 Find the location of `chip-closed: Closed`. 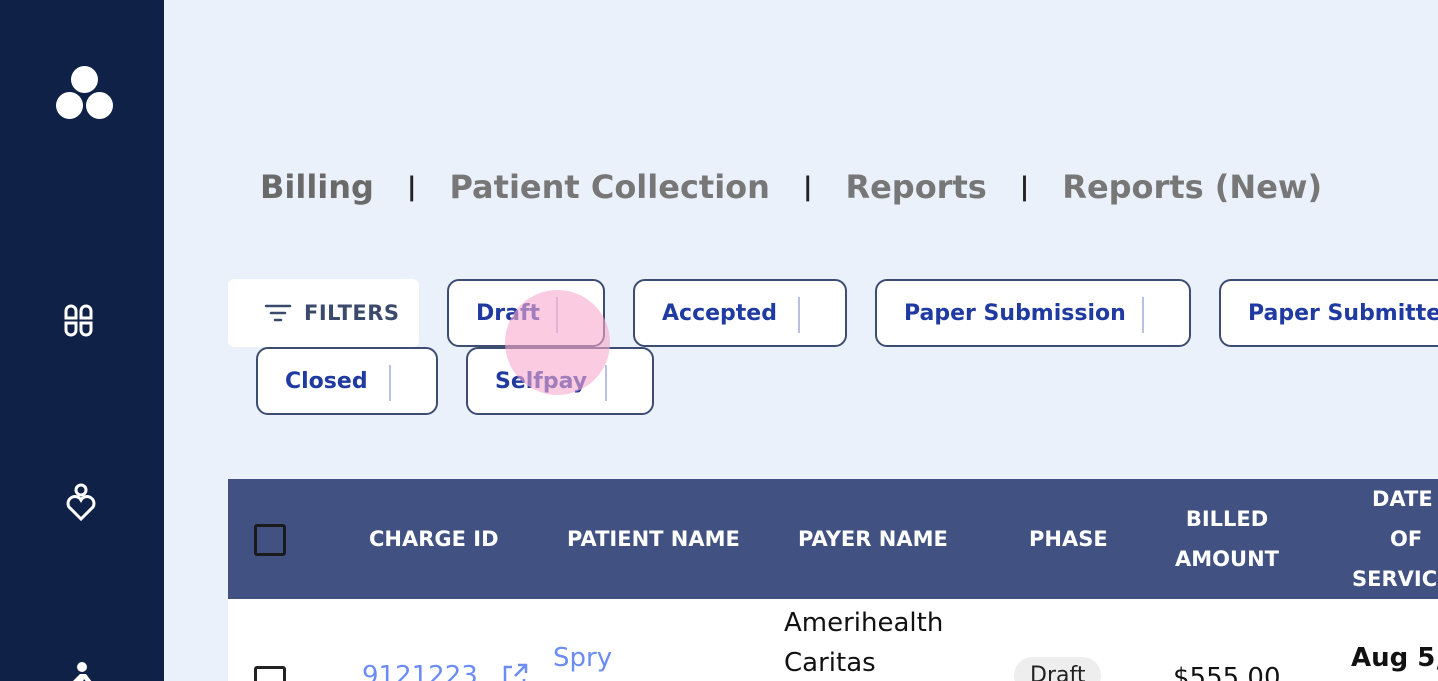

chip-closed: Closed is located at coordinates (347, 381).